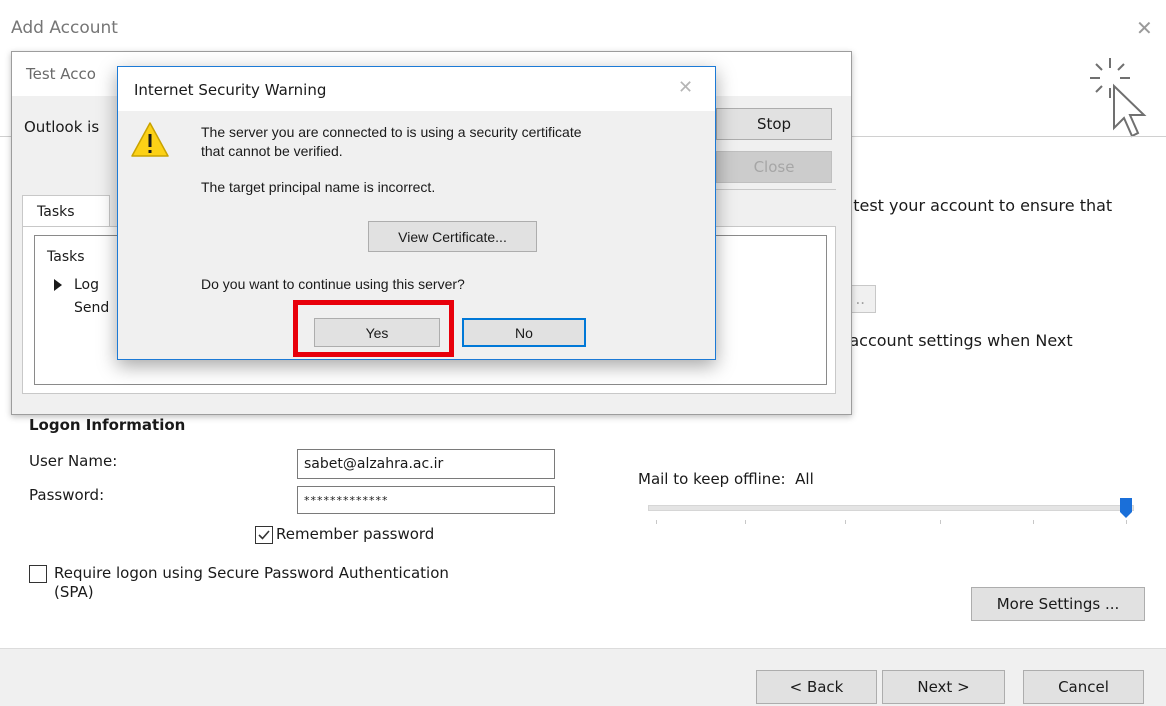 Image resolution: width=1166 pixels, height=706 pixels. What do you see at coordinates (975, 205) in the screenshot?
I see `description-text-partial: u test your account to ensure that` at bounding box center [975, 205].